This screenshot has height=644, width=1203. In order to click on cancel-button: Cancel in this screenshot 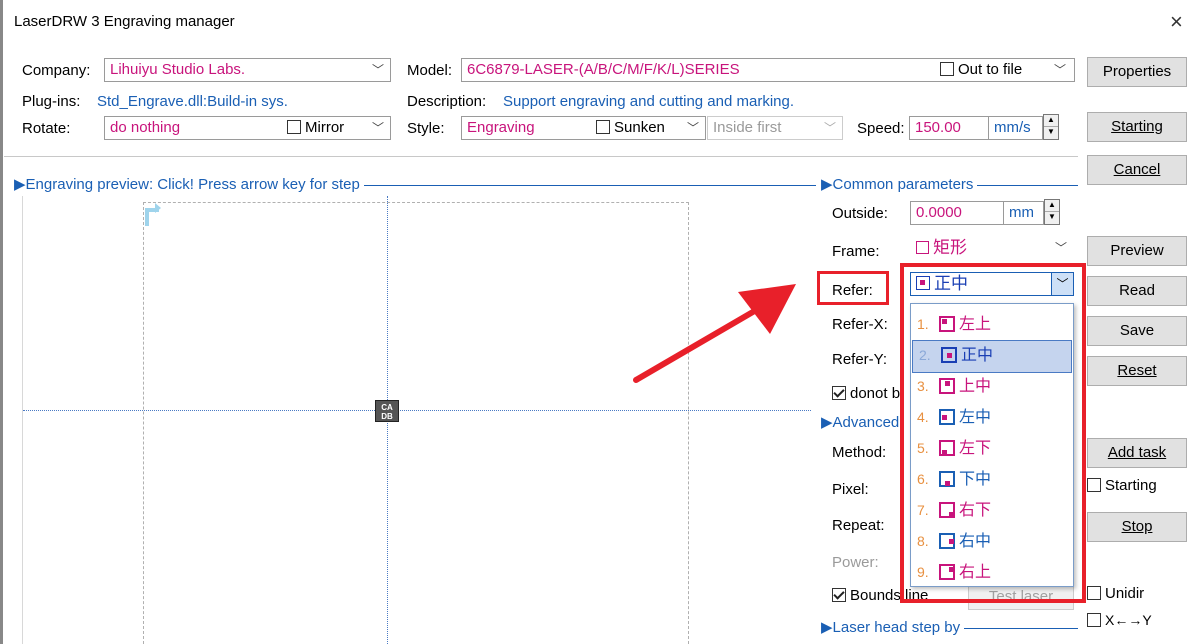, I will do `click(1137, 170)`.